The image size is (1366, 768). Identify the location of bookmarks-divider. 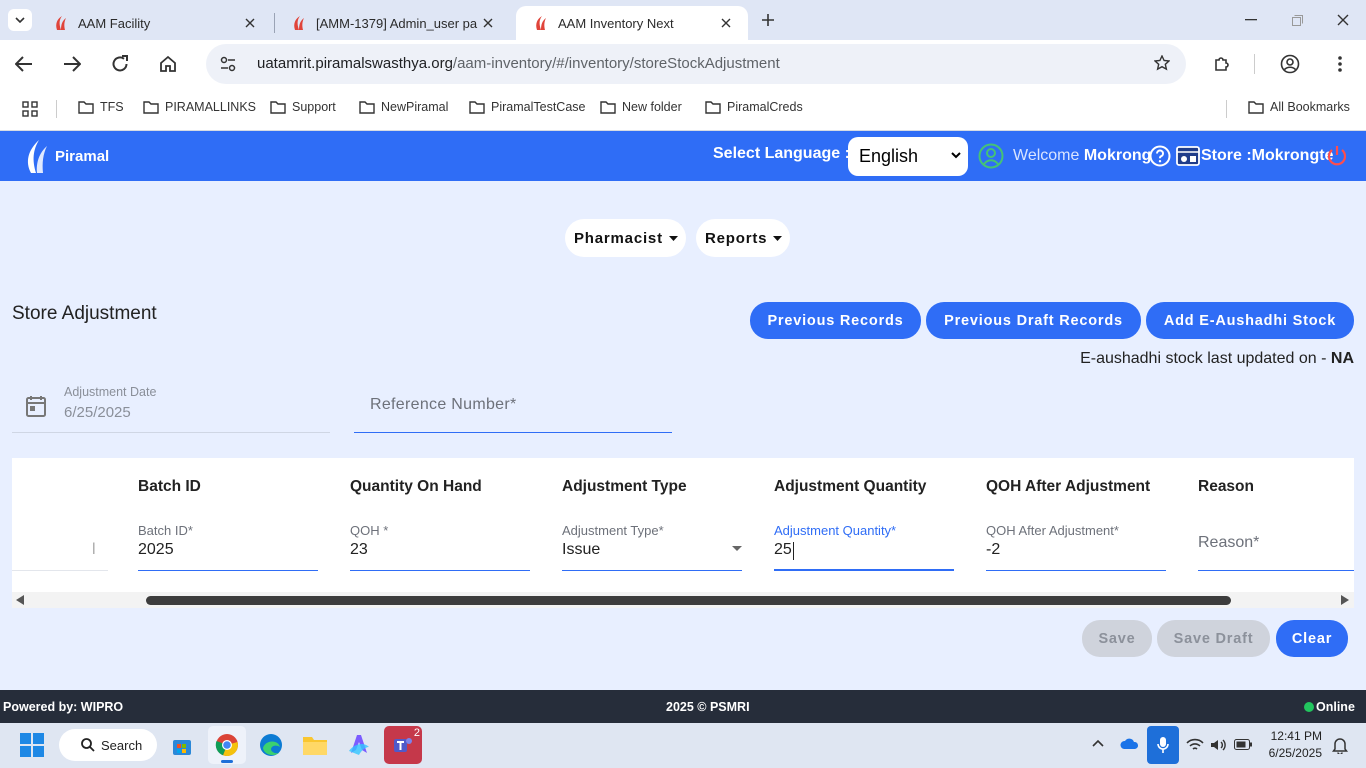
(1226, 109).